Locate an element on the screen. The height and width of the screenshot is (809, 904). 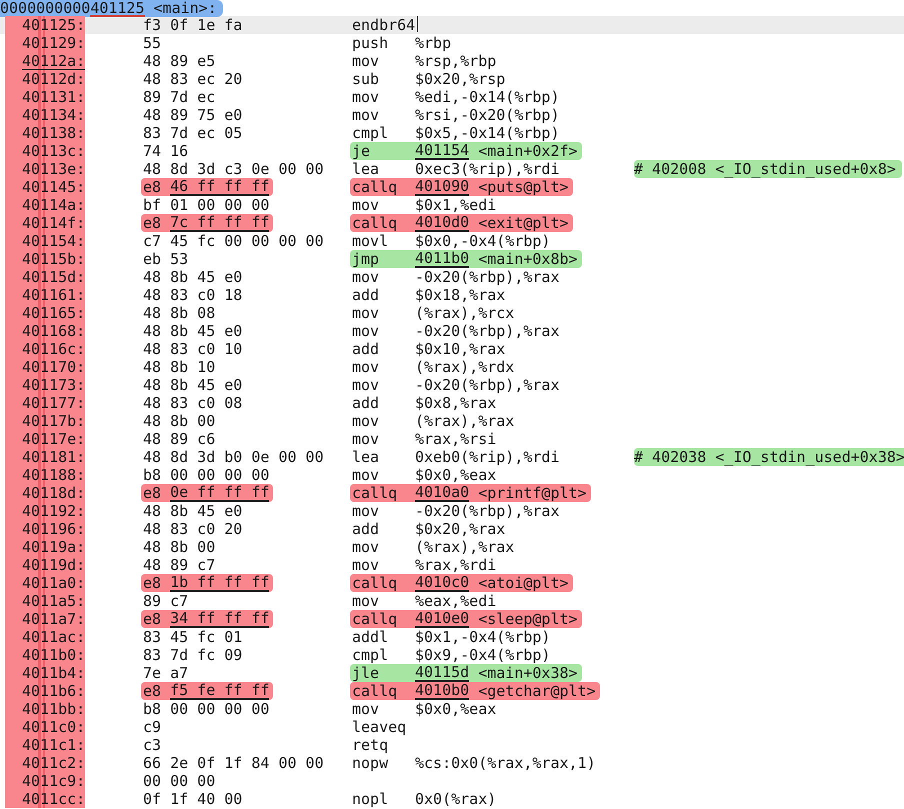
instruction-bytes: 55 is located at coordinates (152, 43).